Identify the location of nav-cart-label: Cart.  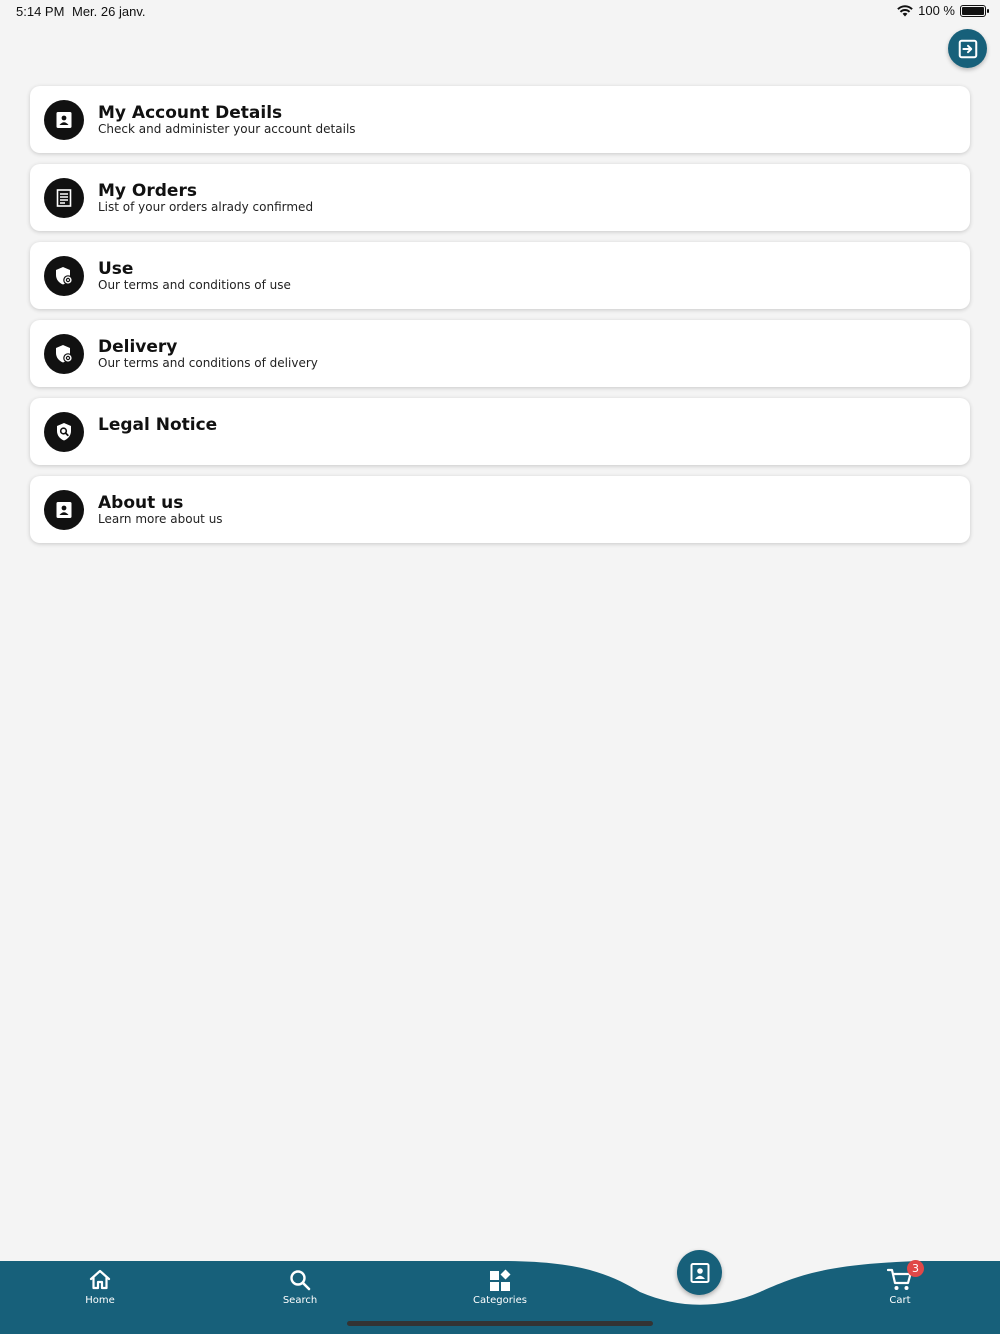
(900, 1300).